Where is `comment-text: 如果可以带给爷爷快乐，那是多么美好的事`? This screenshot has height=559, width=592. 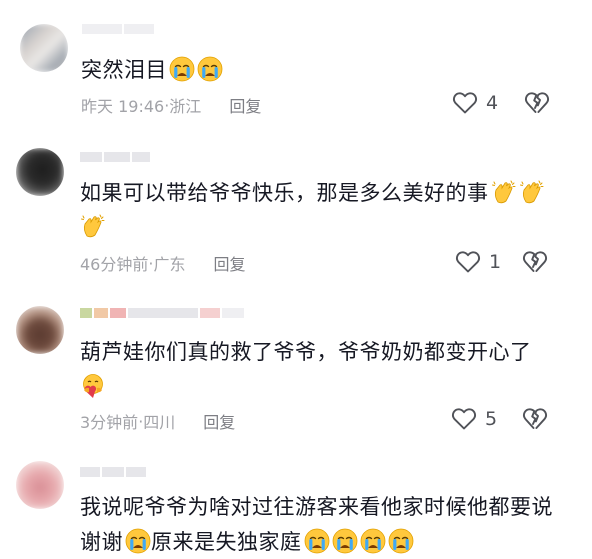
comment-text: 如果可以带给爷爷快乐，那是多么美好的事 is located at coordinates (312, 193).